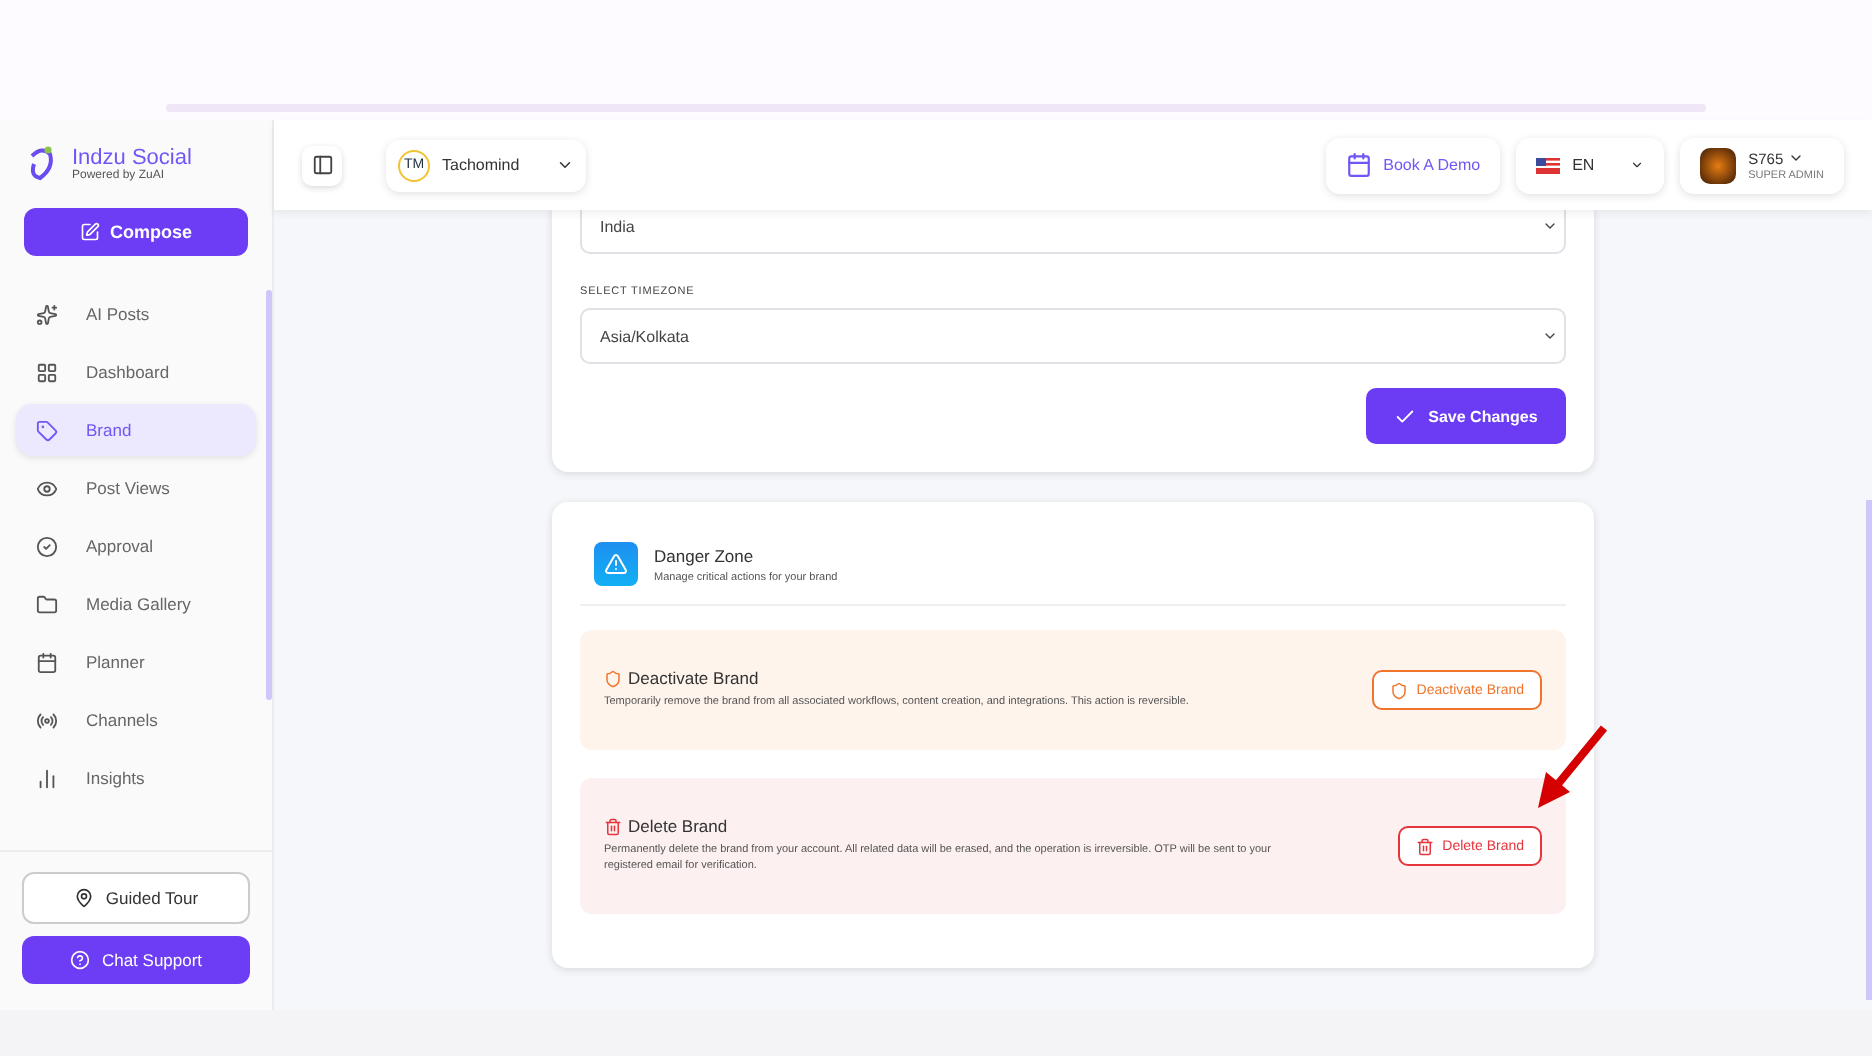 Image resolution: width=1872 pixels, height=1056 pixels. Describe the element at coordinates (89, 232) in the screenshot. I see `edit-icon` at that location.